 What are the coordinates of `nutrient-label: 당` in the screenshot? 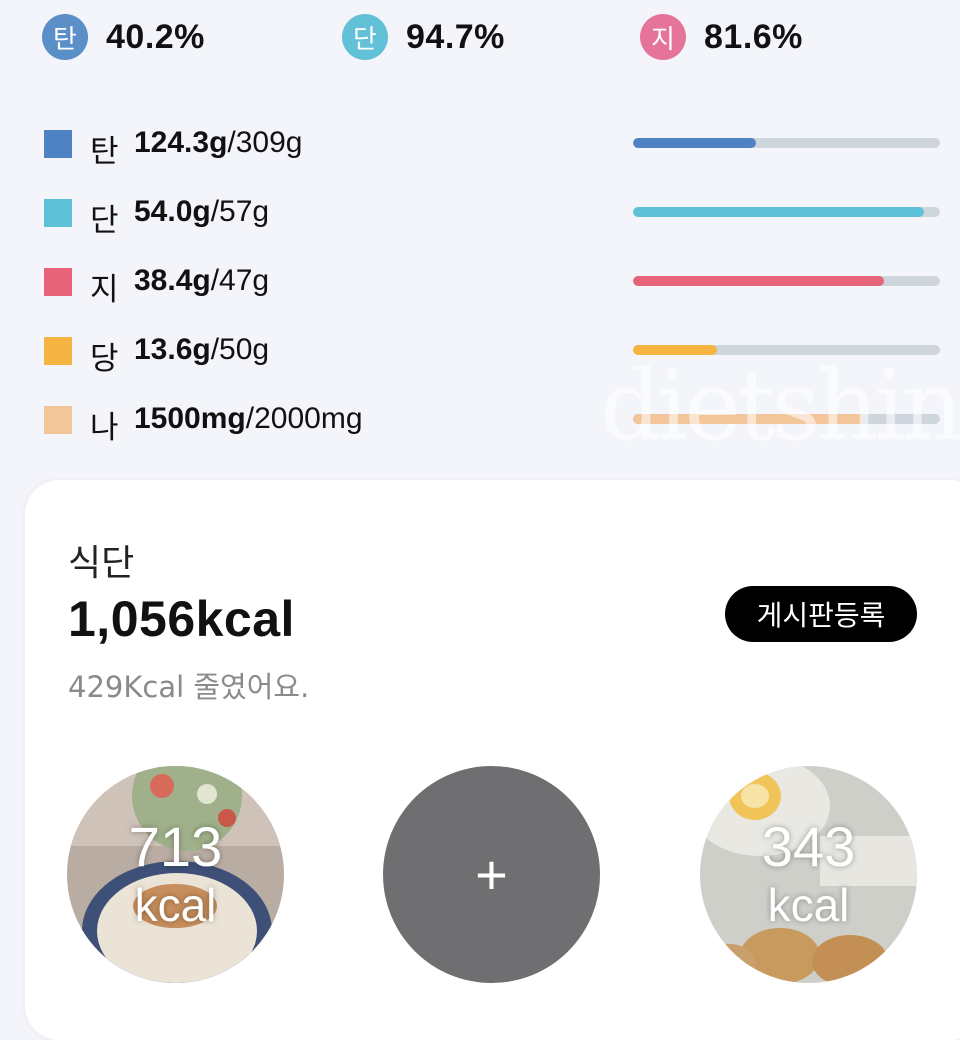 It's located at (104, 359).